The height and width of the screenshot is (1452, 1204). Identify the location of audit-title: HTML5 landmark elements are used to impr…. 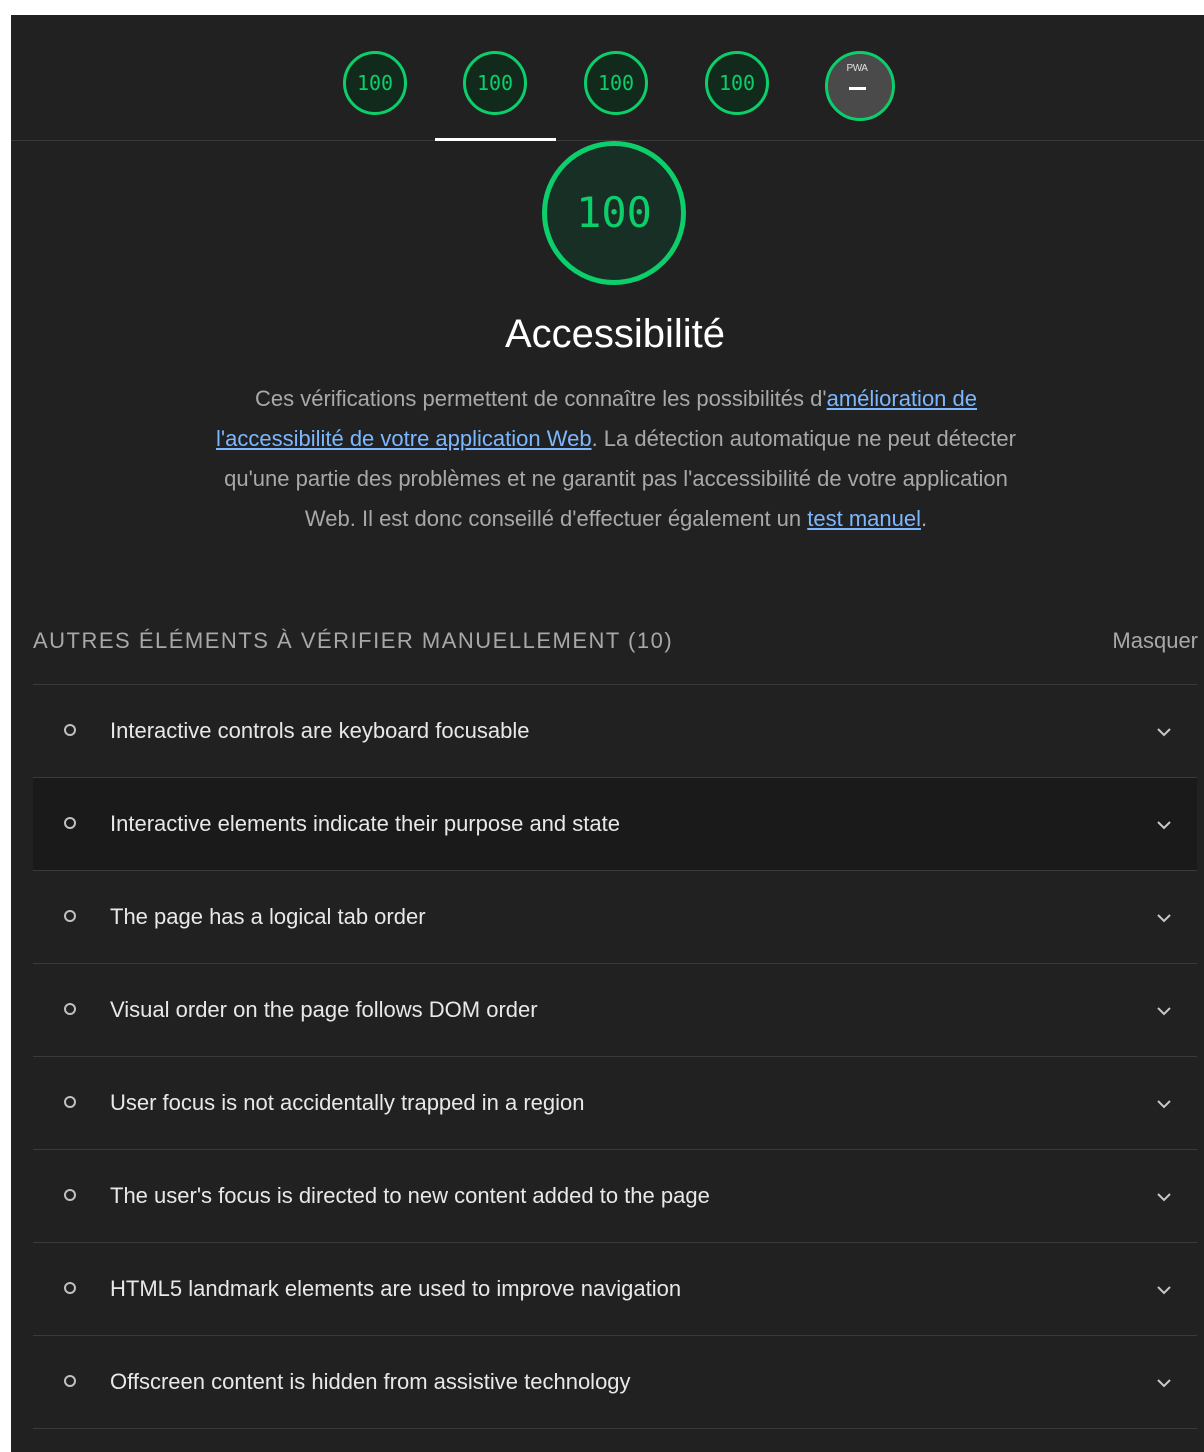
(396, 1288).